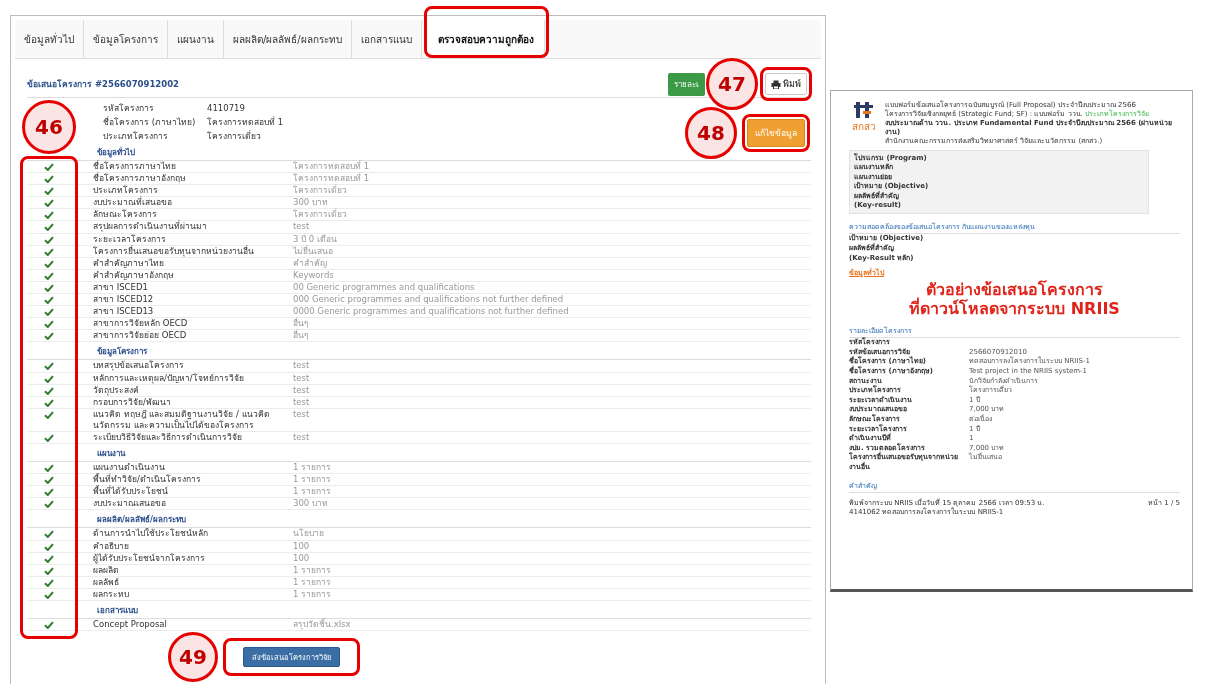 This screenshot has height=684, width=1213. I want to click on item-label: หลักการและเหตุผล/ปัญหา/โจทย์การวิจัย, so click(168, 378).